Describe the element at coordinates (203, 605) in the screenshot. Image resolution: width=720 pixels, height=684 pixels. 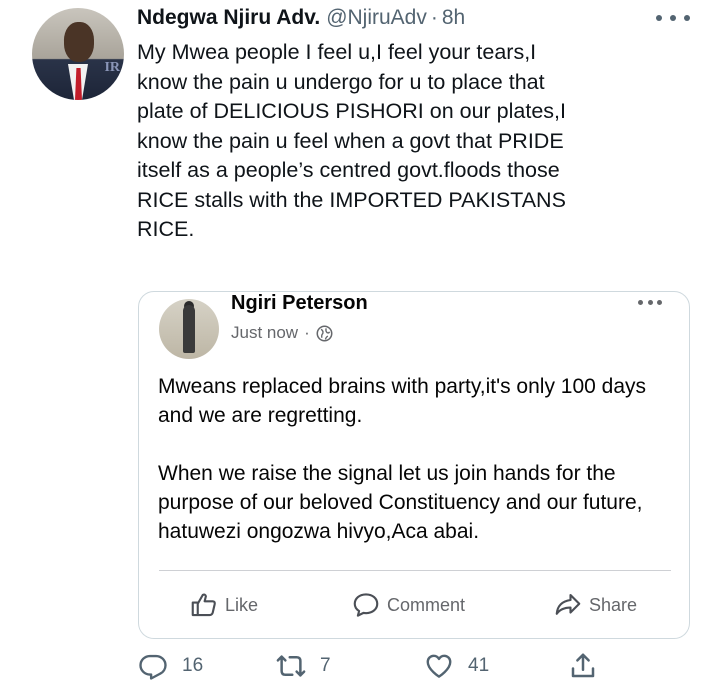
I see `thumbs-up-icon` at that location.